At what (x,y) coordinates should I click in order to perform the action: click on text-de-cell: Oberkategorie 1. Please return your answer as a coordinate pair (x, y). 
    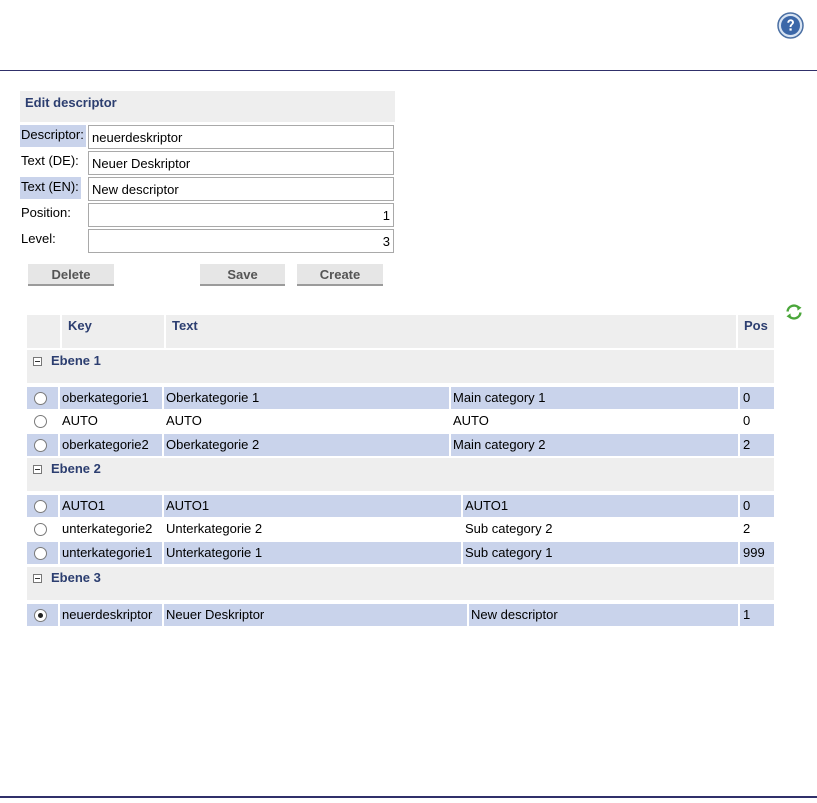
    Looking at the image, I should click on (307, 398).